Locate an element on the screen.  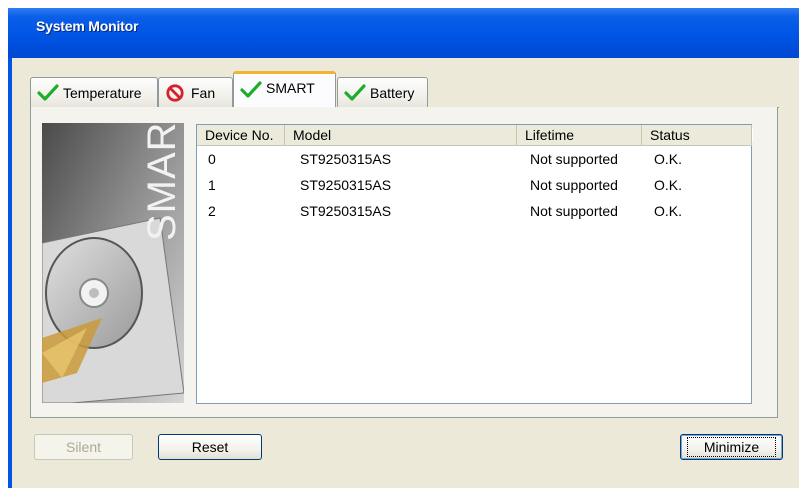
reset-button: Reset is located at coordinates (210, 447).